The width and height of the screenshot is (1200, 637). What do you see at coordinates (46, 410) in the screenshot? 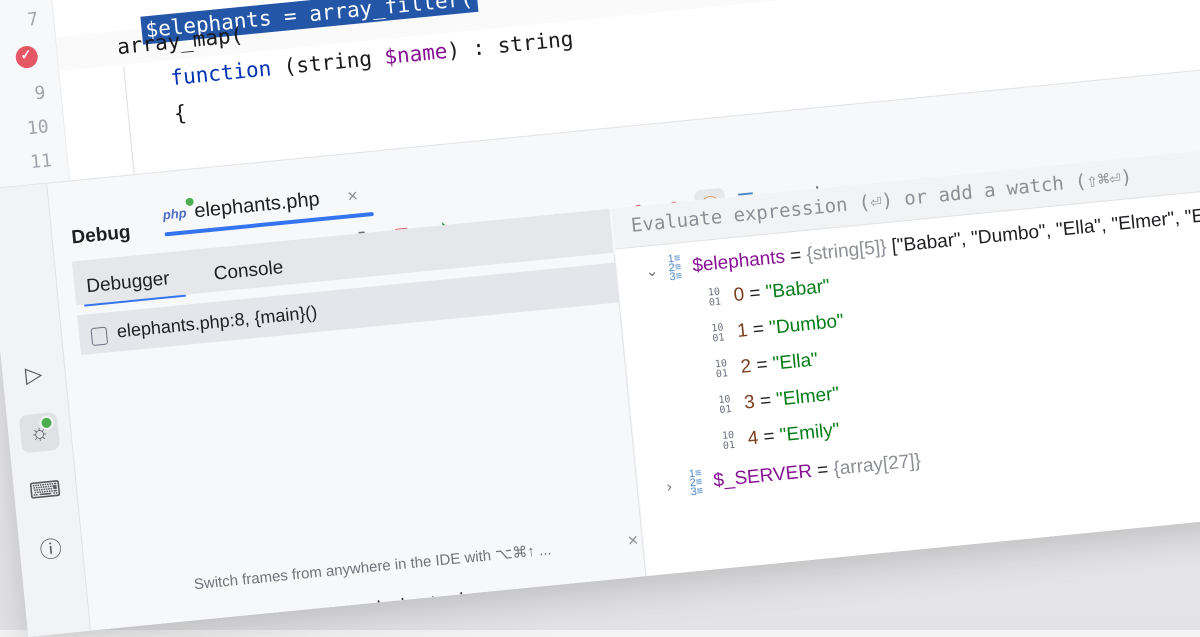
I see `tool-stripe: ▷ ☼ ⌨ ⓘ` at bounding box center [46, 410].